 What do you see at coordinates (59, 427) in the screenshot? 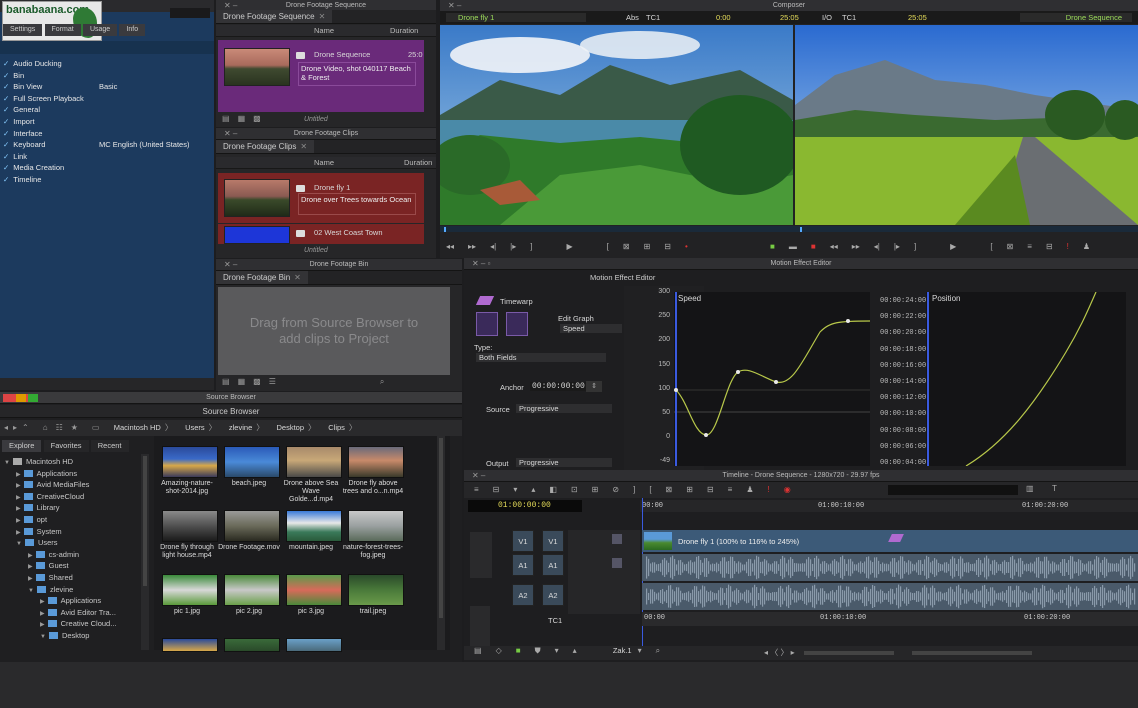
I see `list-icon: ☷` at bounding box center [59, 427].